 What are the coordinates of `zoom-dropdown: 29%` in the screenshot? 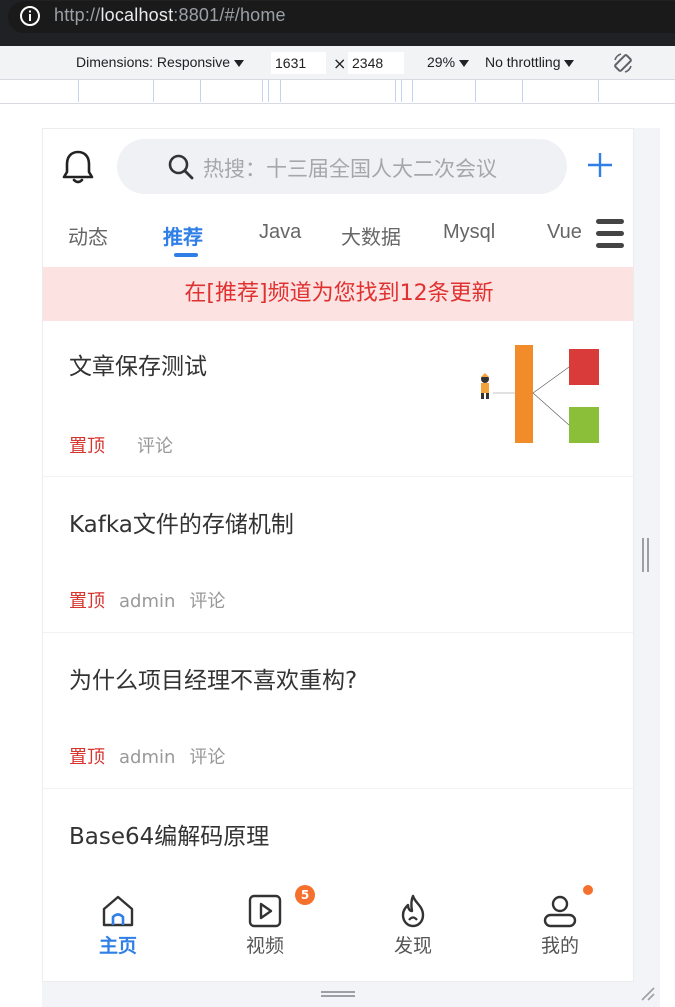 It's located at (448, 62).